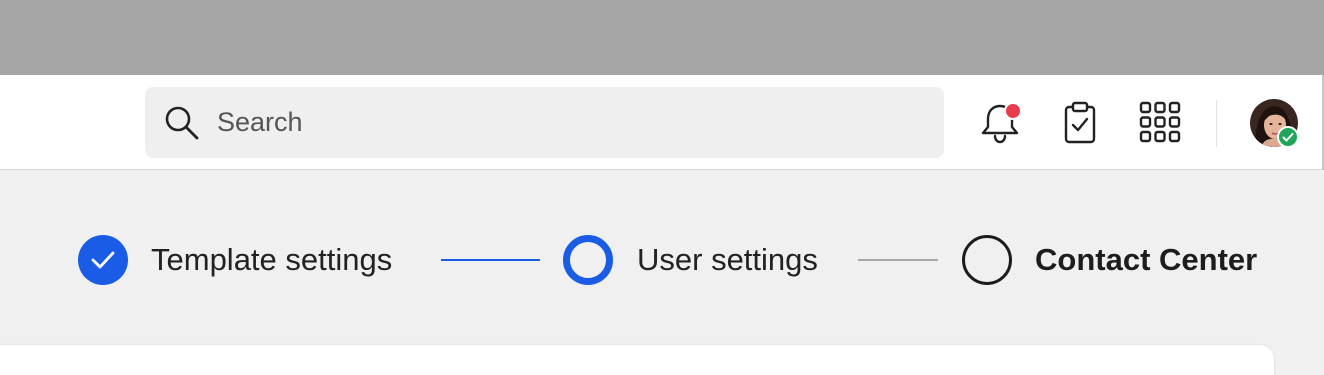 This screenshot has height=375, width=1324. Describe the element at coordinates (588, 260) in the screenshot. I see `step-current-marker` at that location.